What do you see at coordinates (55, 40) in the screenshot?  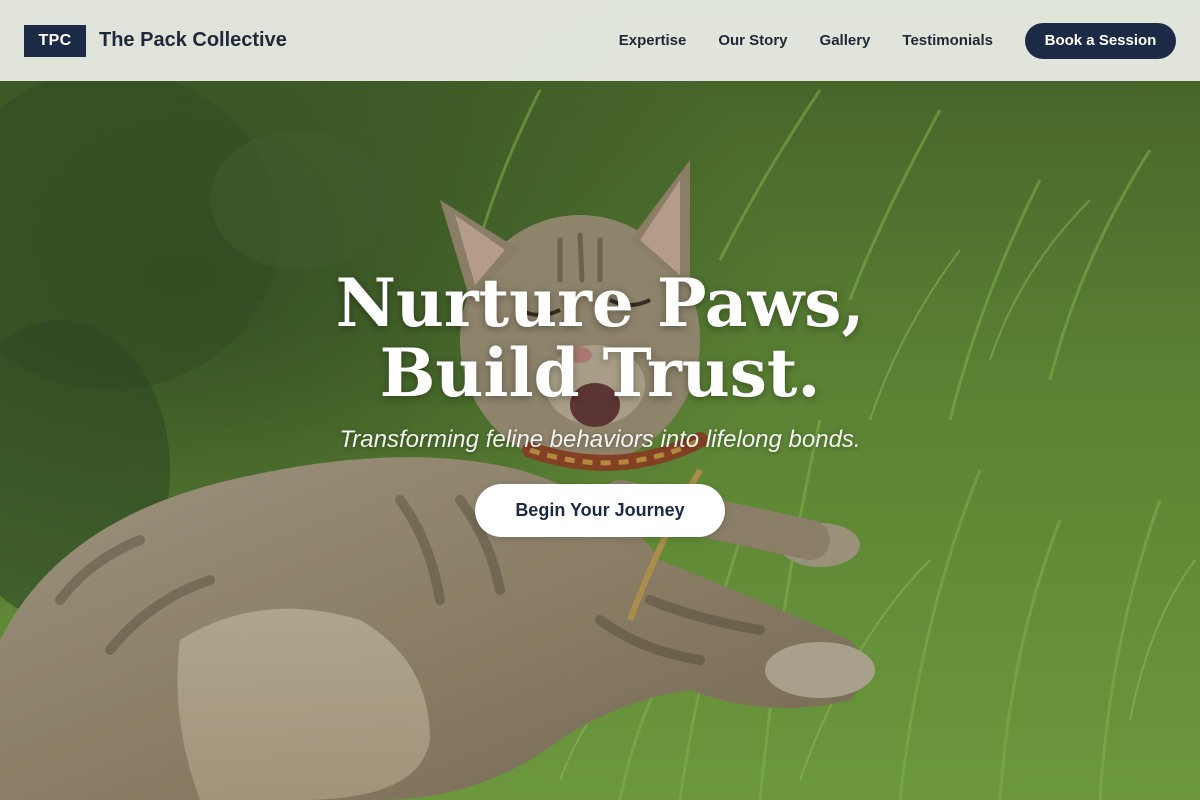 I see `logo-badge: TPC` at bounding box center [55, 40].